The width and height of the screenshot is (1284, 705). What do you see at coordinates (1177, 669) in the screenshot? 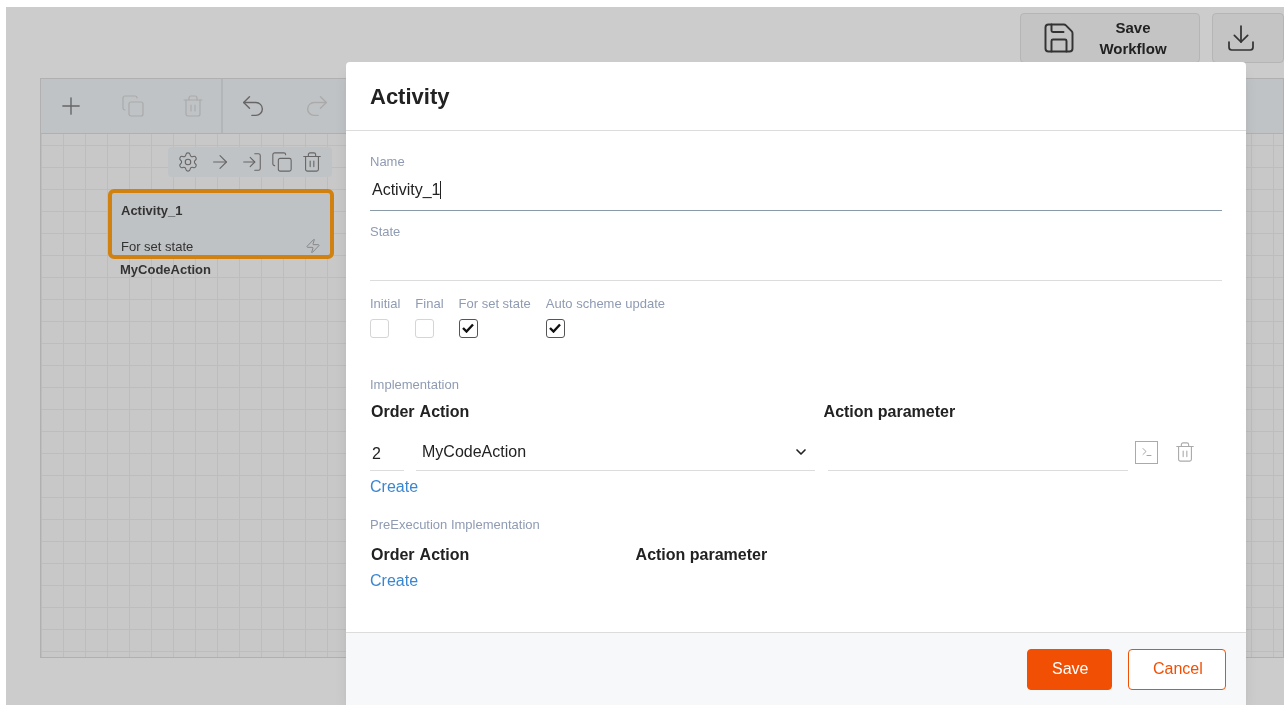
I see `cancel-button: Cancel` at bounding box center [1177, 669].